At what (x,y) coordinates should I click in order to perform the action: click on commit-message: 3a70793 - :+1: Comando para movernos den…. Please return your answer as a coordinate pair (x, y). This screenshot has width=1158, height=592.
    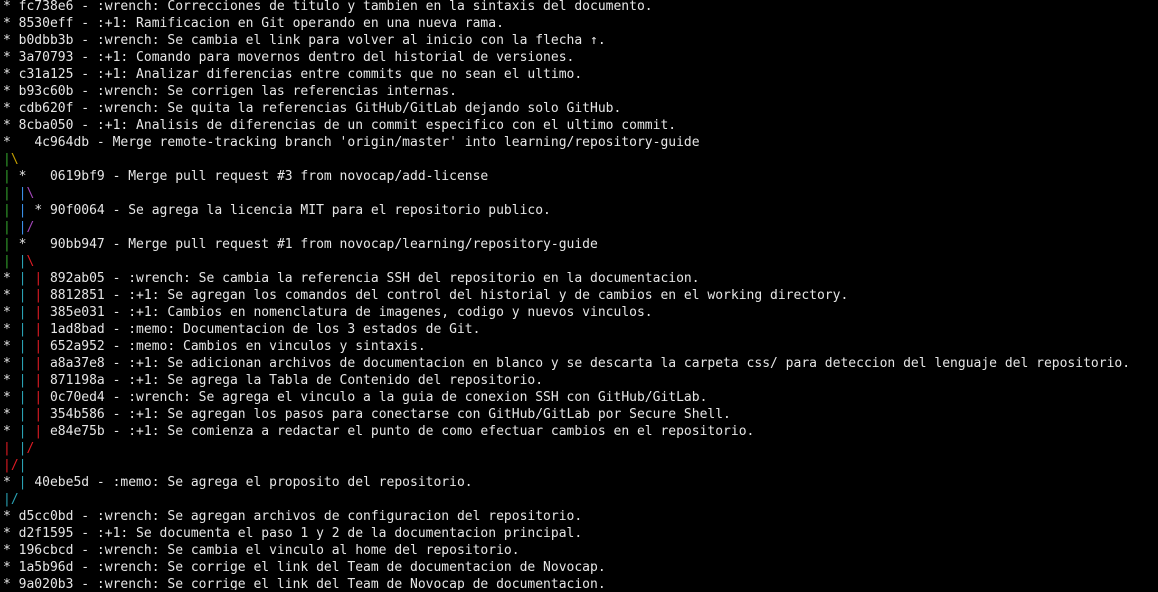
    Looking at the image, I should click on (296, 57).